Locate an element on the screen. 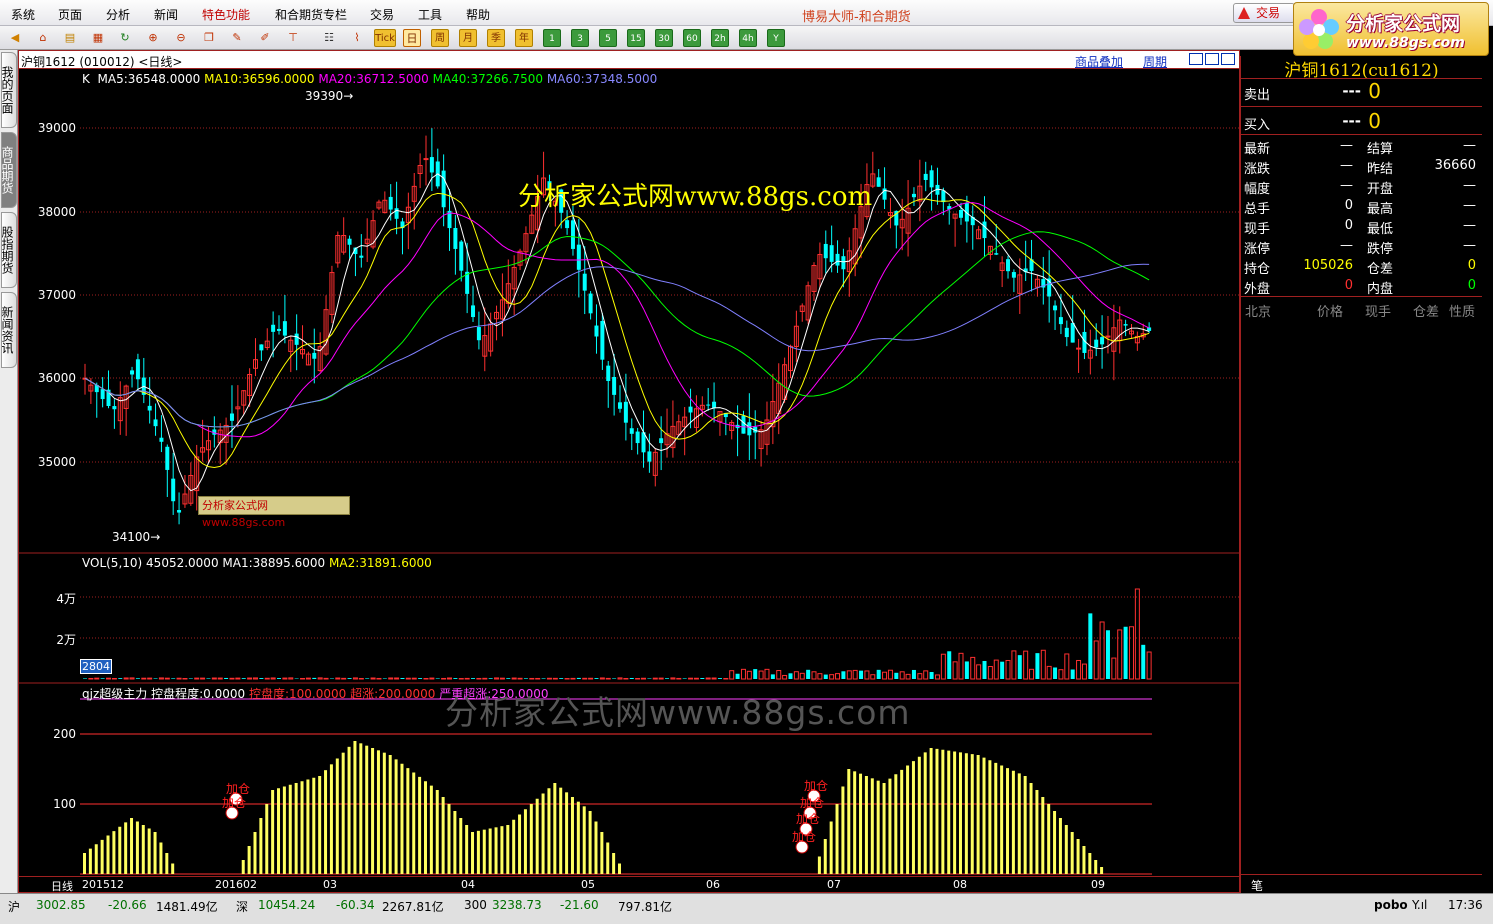  menu-news: 新闻 is located at coordinates (166, 14).